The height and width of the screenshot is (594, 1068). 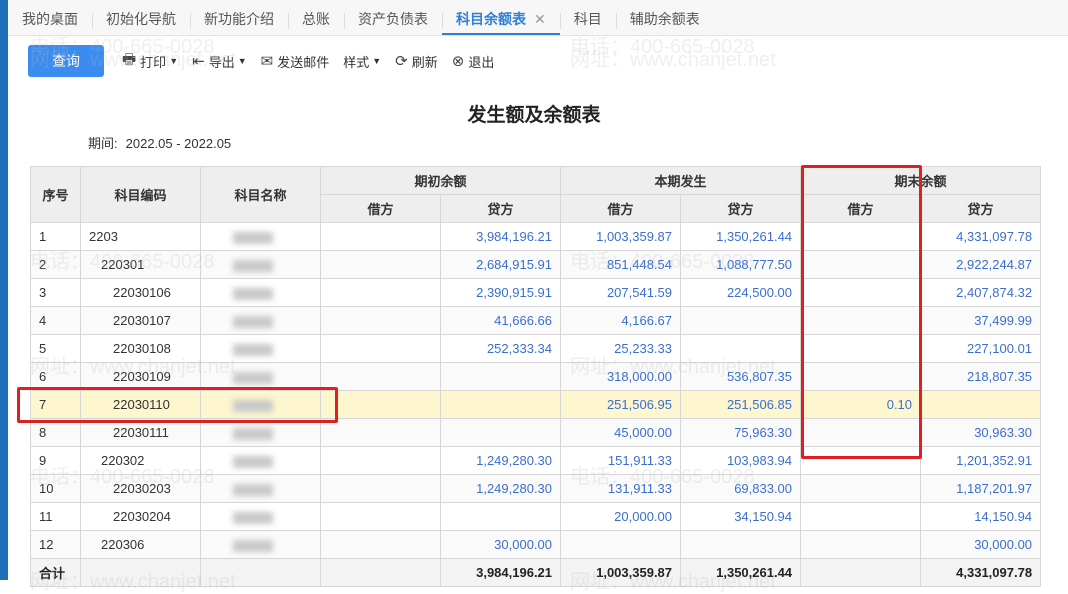 I want to click on amount-oc: 30,000.00, so click(x=500, y=544).